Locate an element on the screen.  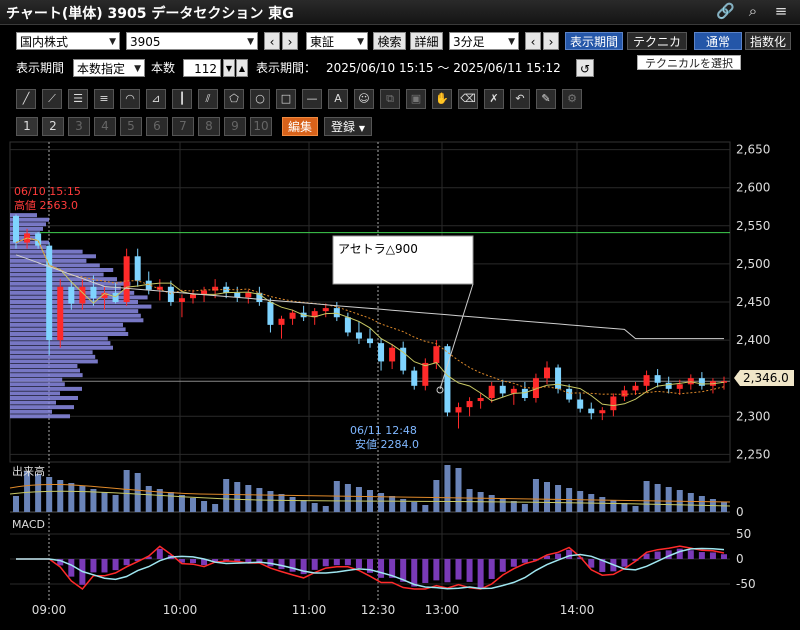
page-button-2: 2 is located at coordinates (53, 126).